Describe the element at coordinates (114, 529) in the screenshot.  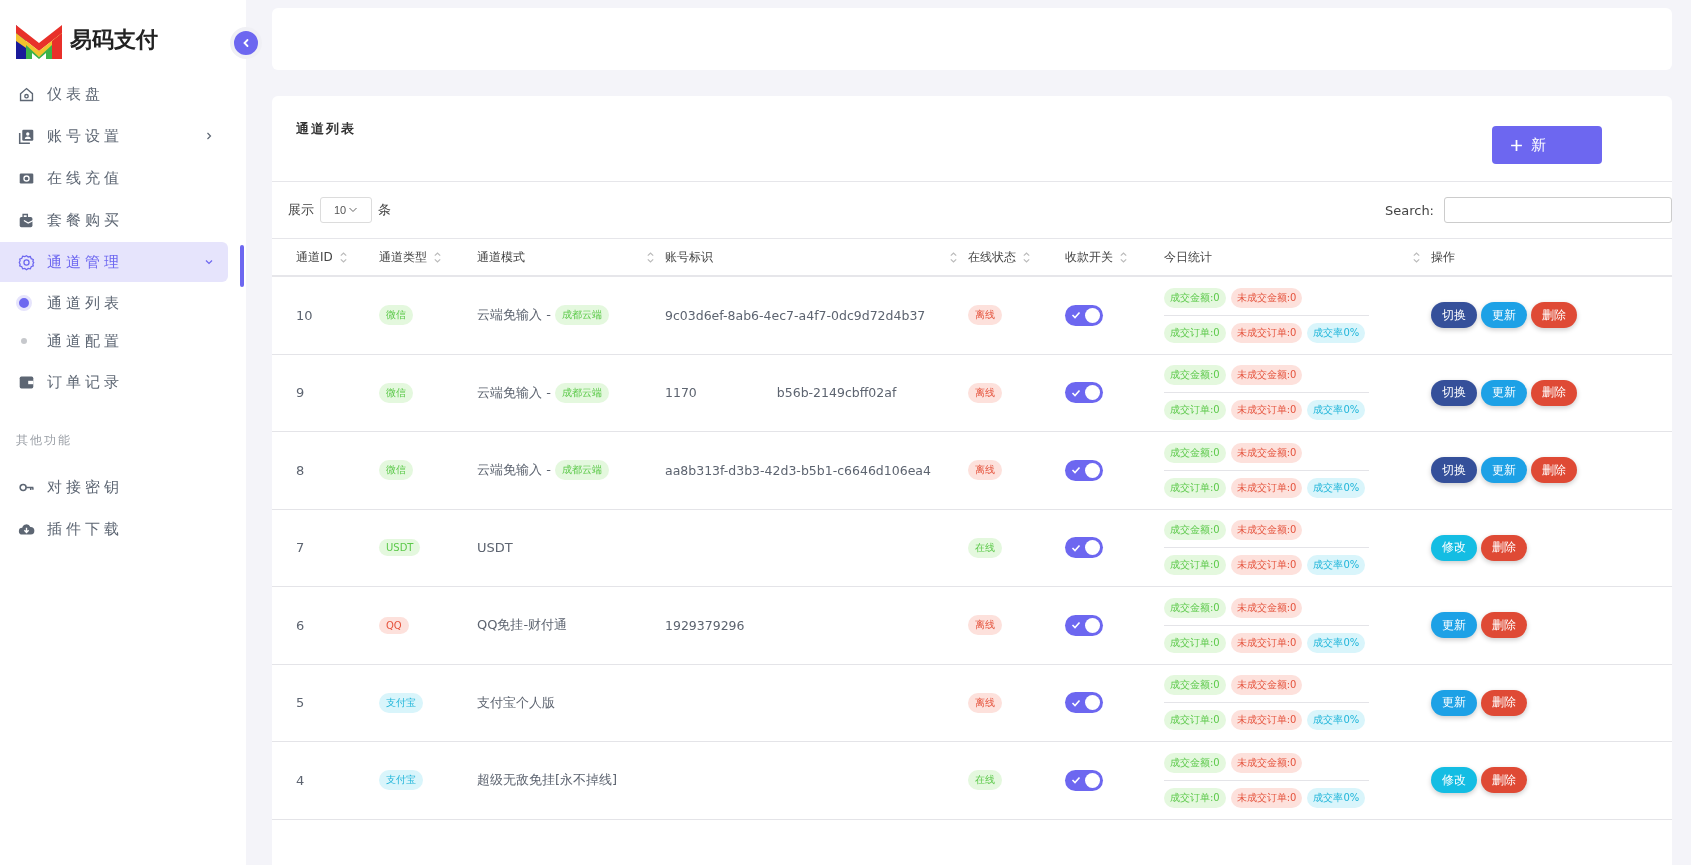
I see `sidebar-item: 插件下载` at that location.